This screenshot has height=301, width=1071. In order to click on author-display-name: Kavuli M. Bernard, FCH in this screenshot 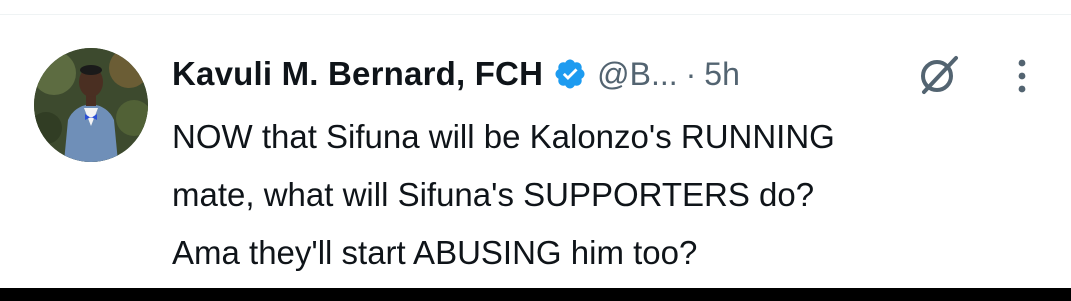, I will do `click(357, 74)`.